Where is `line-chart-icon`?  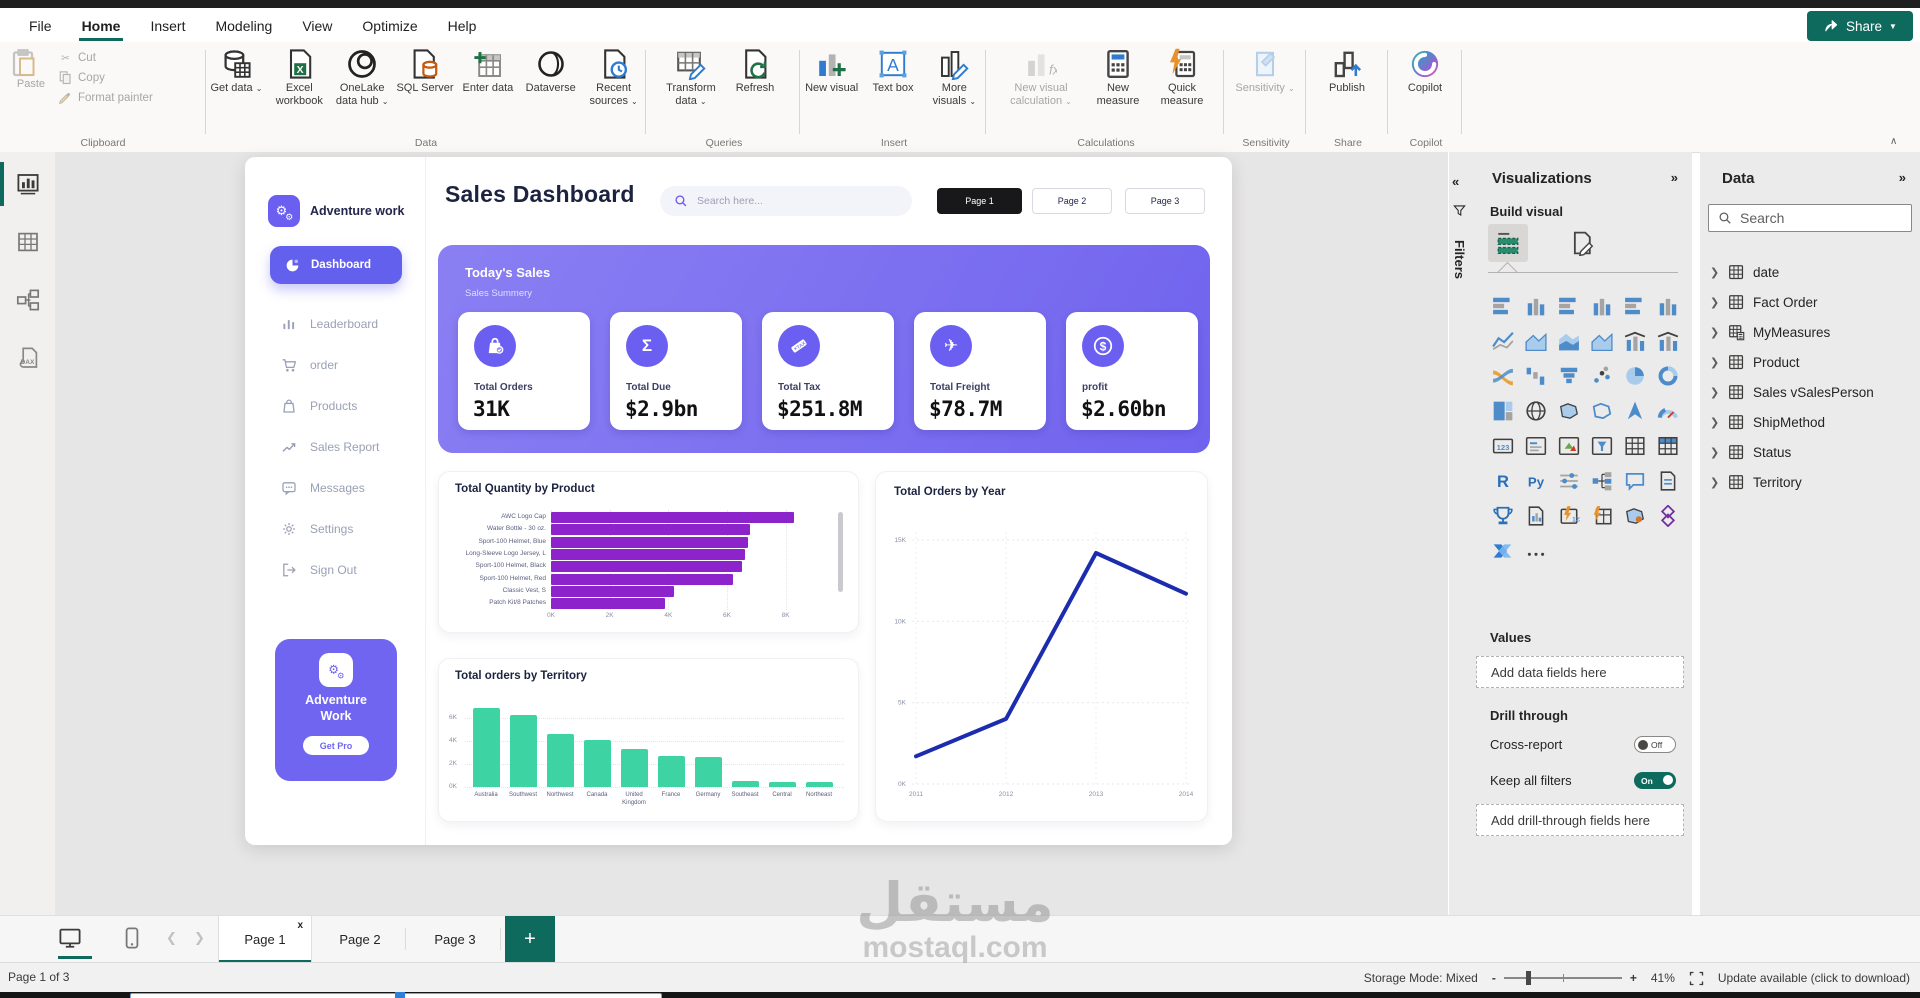 line-chart-icon is located at coordinates (1502, 340).